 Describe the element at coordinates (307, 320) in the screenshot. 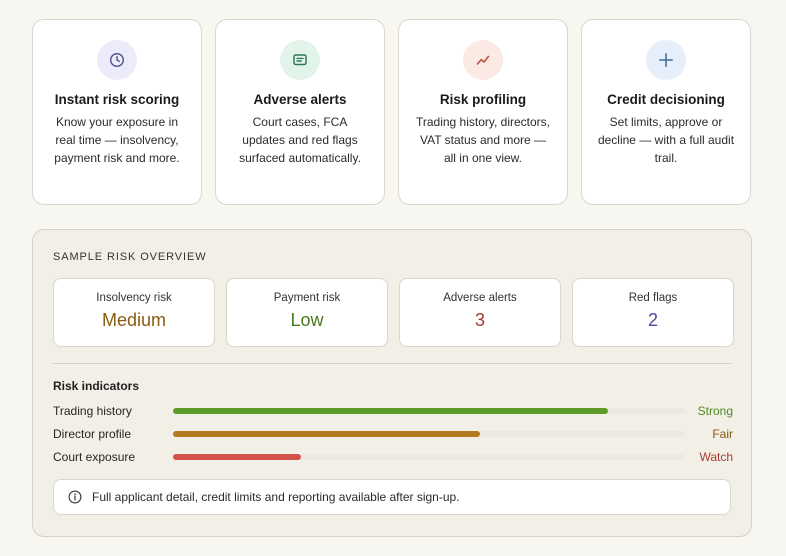

I see `metric-value: Low` at that location.